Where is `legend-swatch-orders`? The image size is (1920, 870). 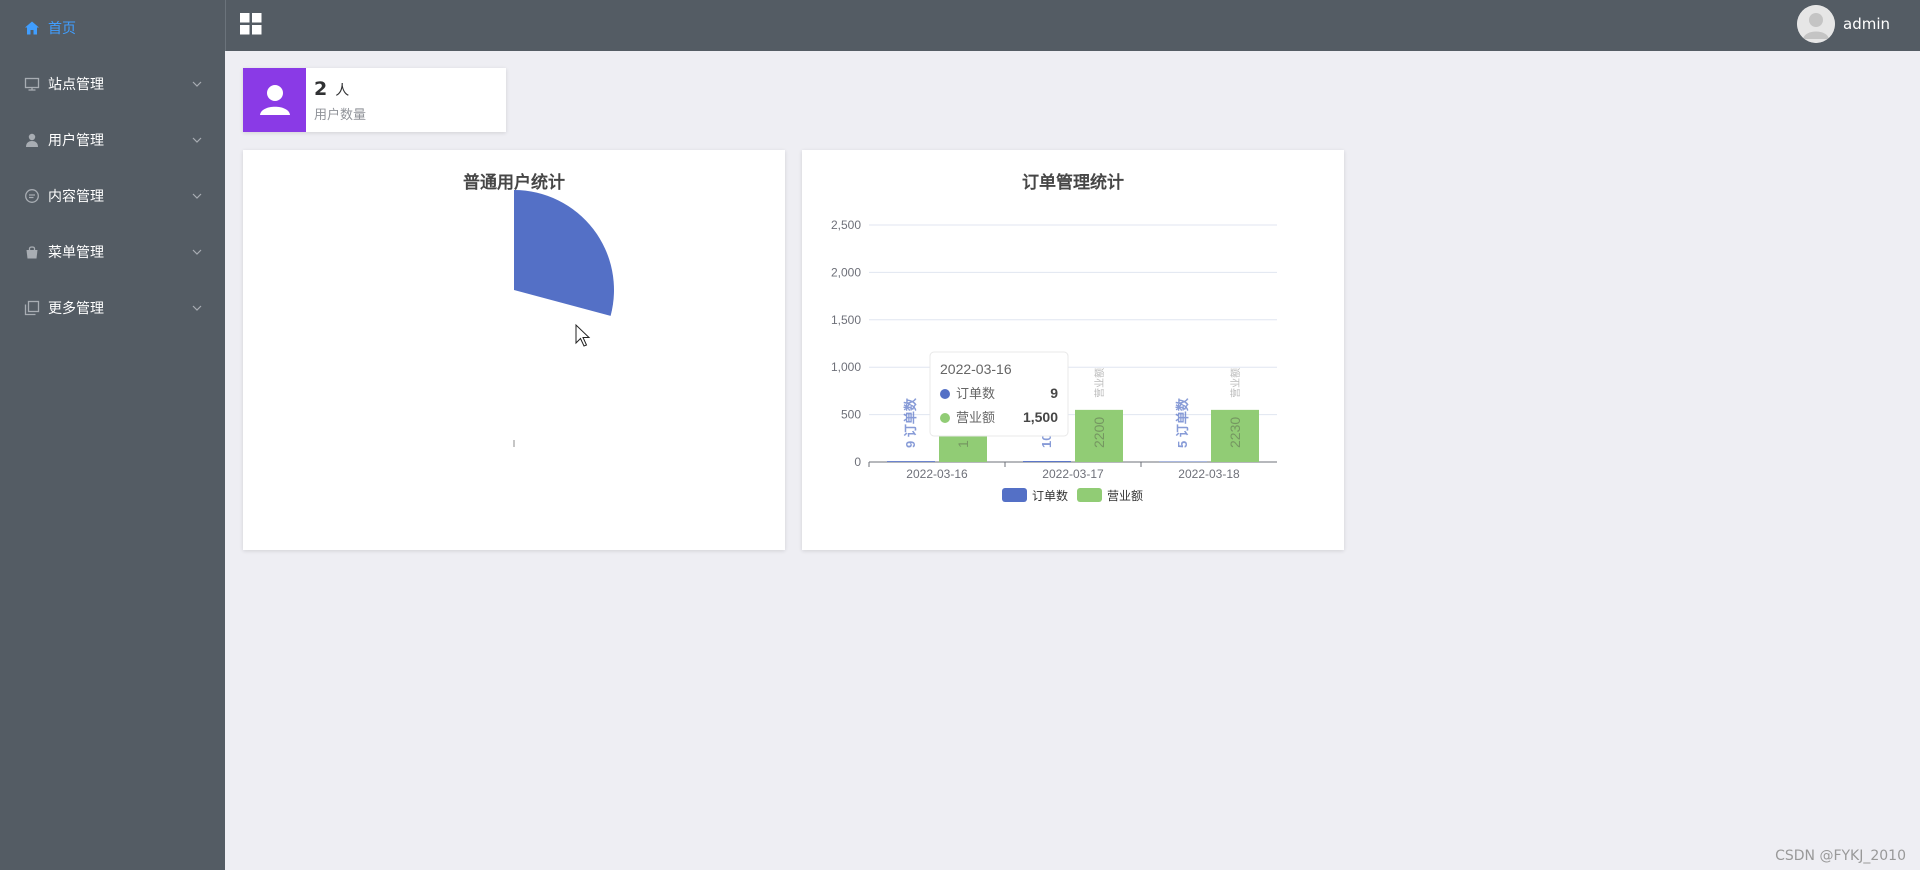
legend-swatch-orders is located at coordinates (1014, 495).